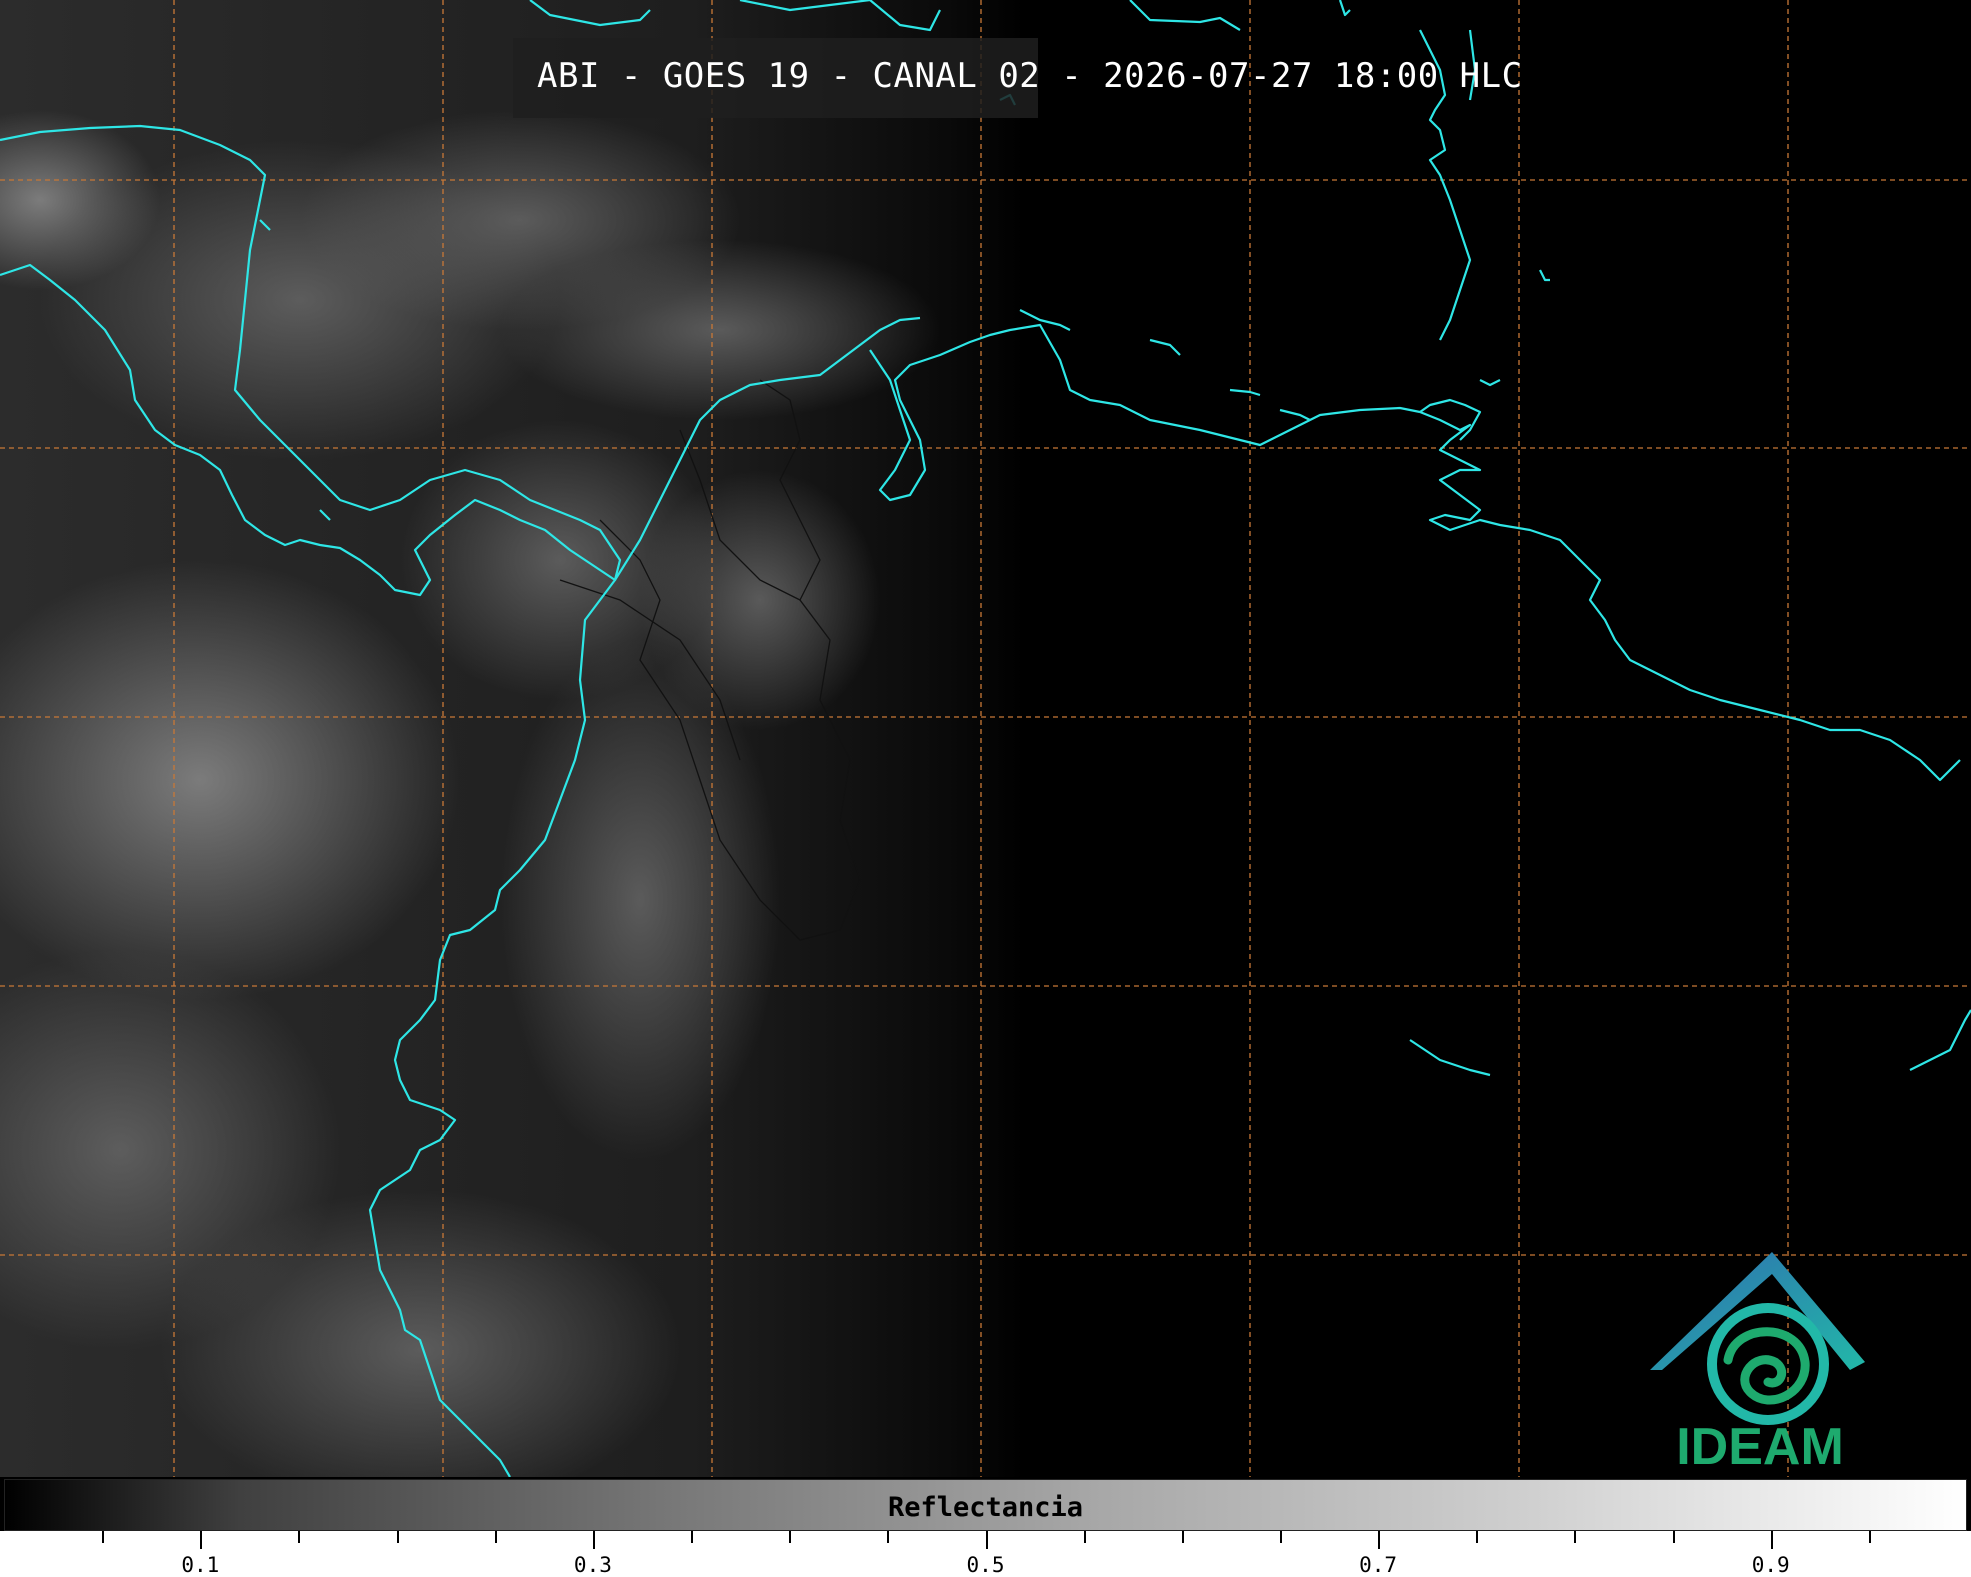 The height and width of the screenshot is (1577, 1971). I want to click on colorbar-label: Reflectancia, so click(985, 1507).